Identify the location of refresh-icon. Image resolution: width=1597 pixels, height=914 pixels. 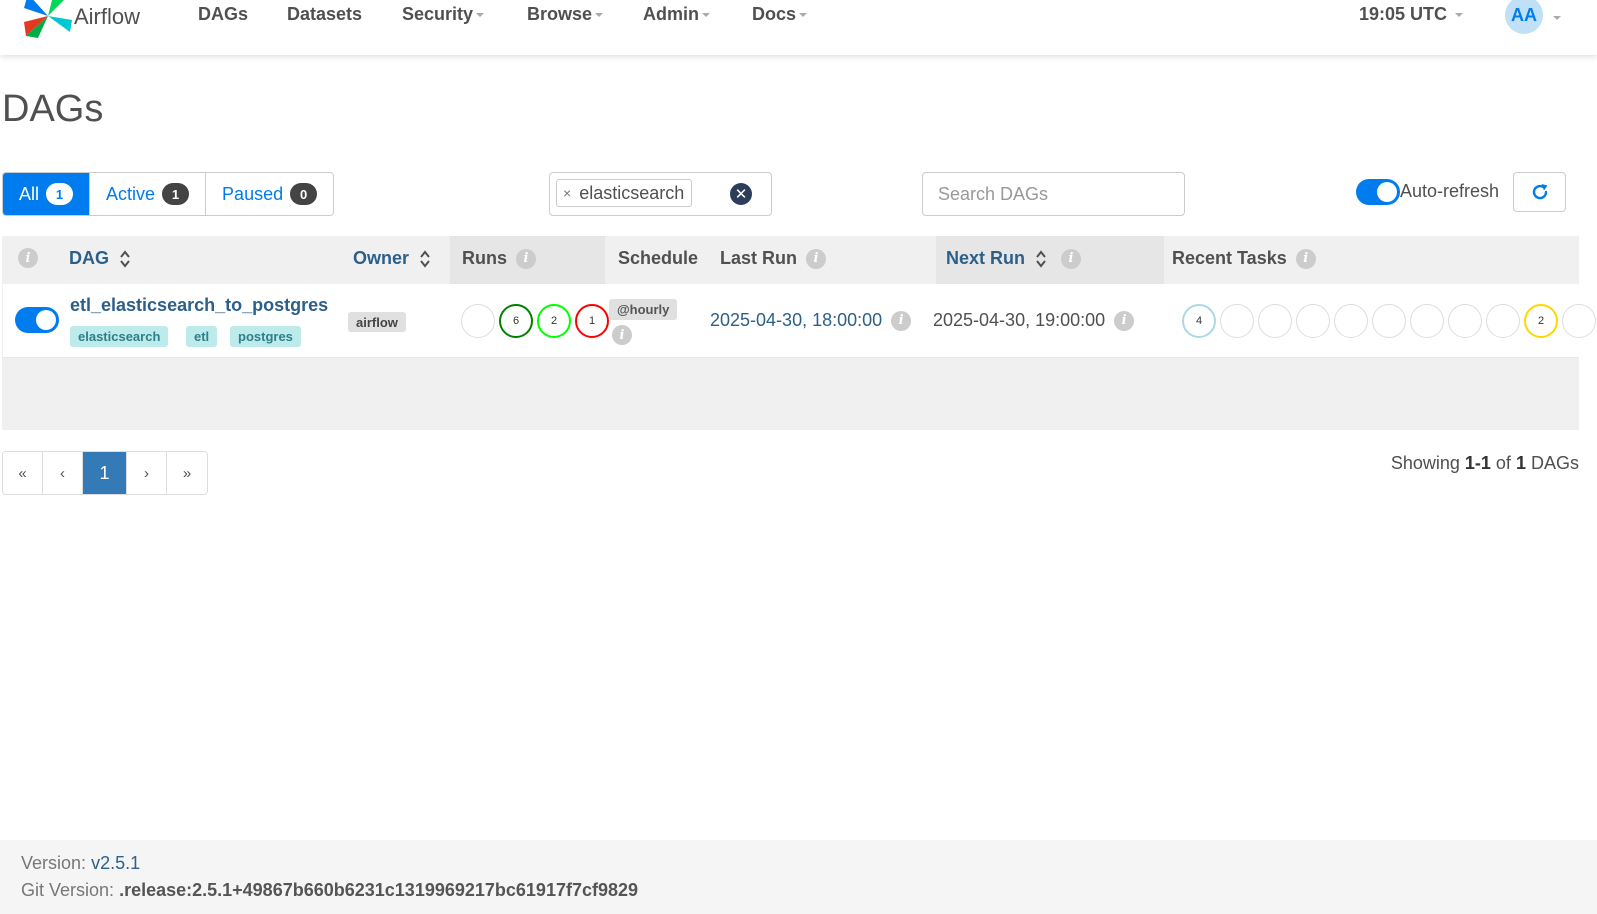
(1539, 192).